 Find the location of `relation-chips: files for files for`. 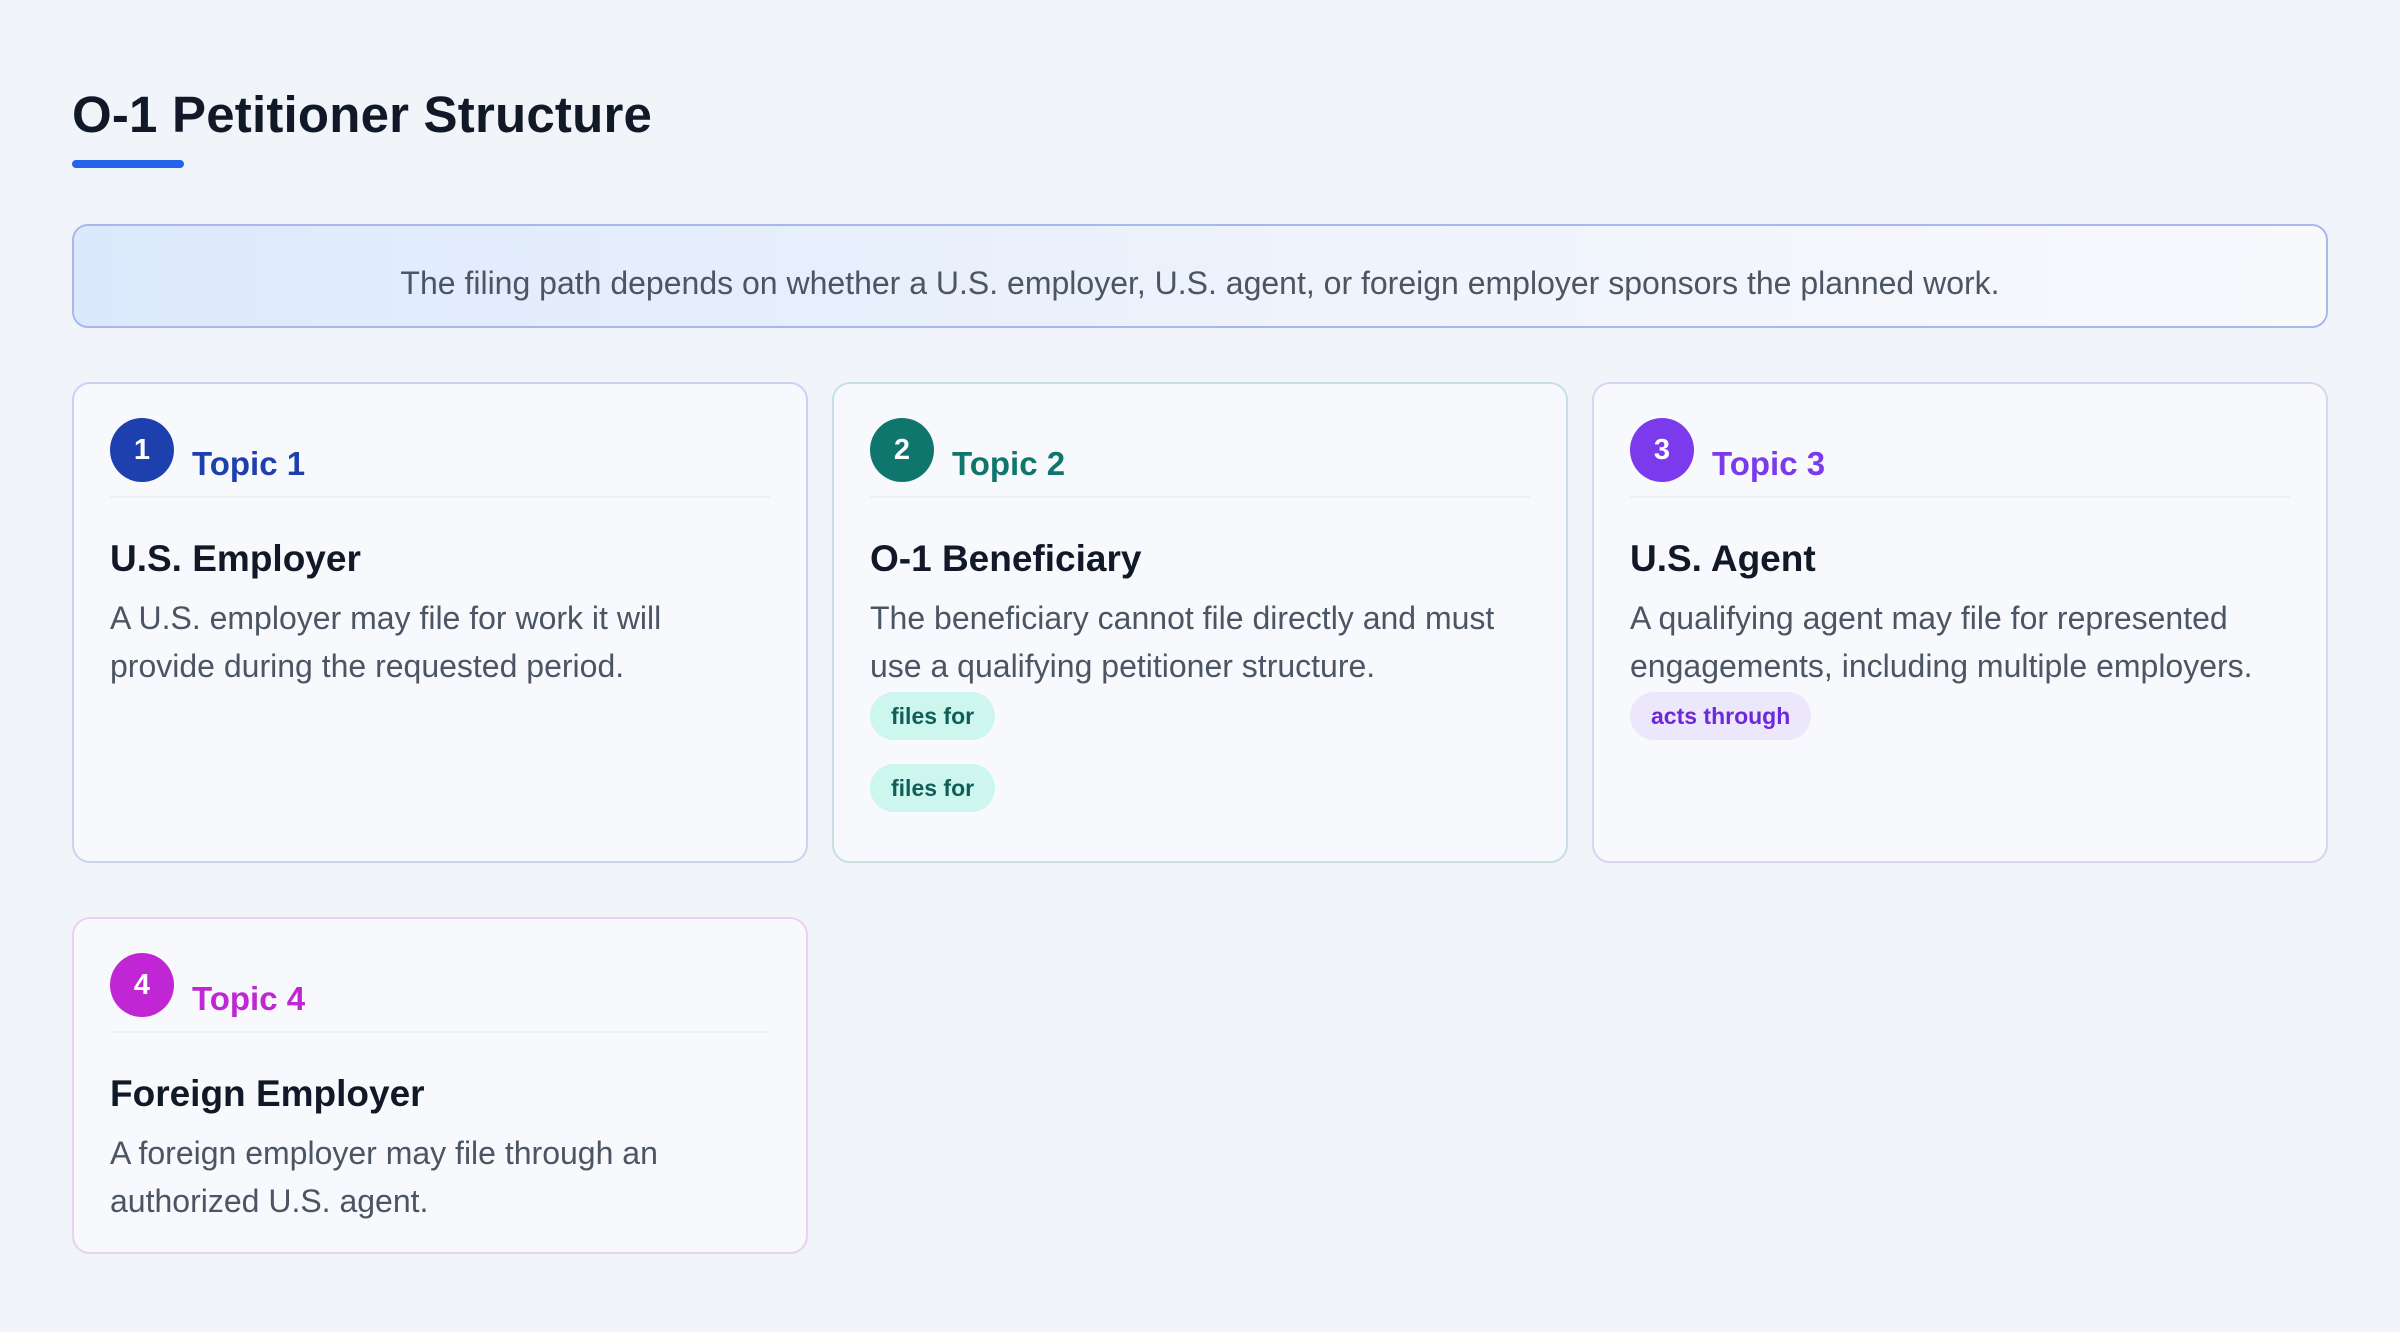

relation-chips: files for files for is located at coordinates (1200, 752).